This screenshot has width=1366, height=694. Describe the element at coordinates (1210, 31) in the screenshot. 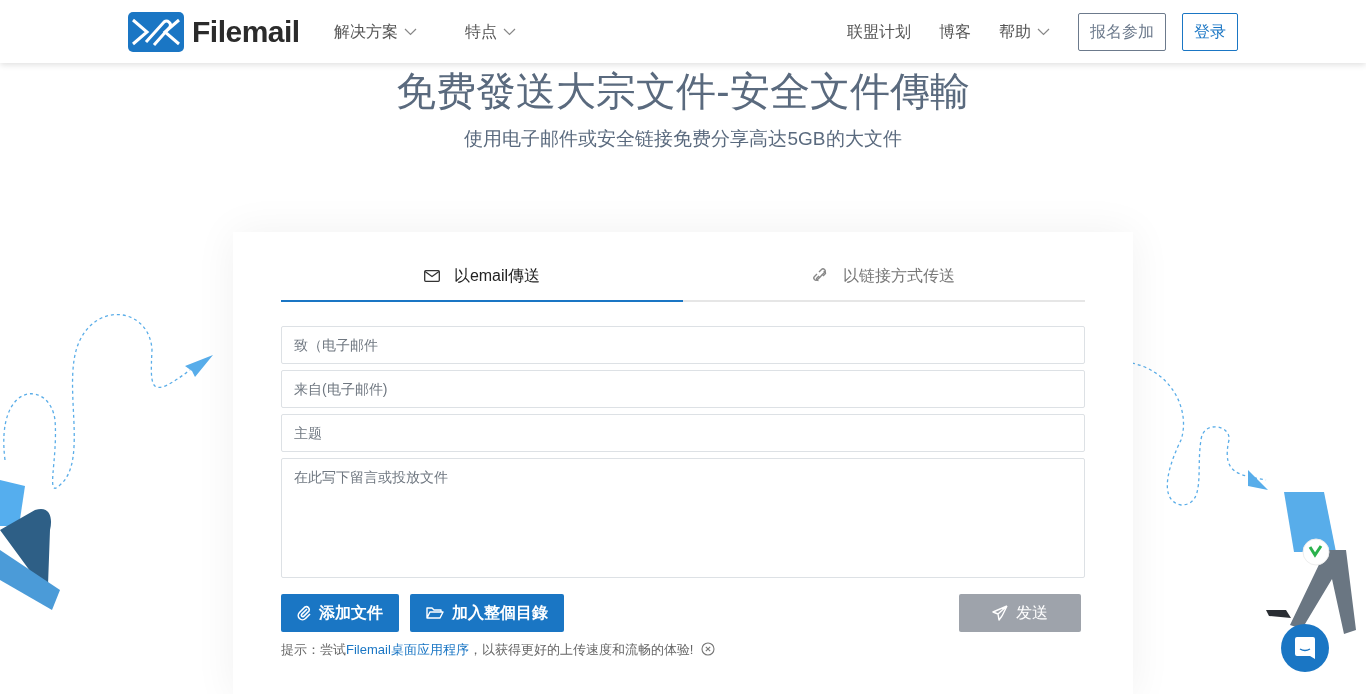

I see `login-button: 登录` at that location.